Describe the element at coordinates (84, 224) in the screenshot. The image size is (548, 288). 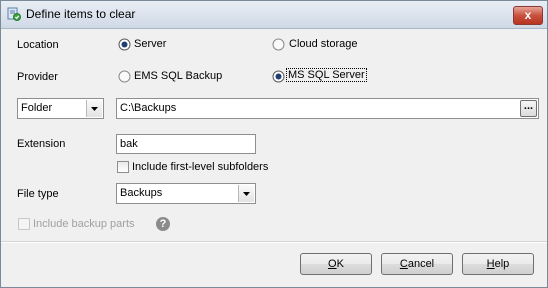
I see `backup-parts-label: Include backup parts` at that location.